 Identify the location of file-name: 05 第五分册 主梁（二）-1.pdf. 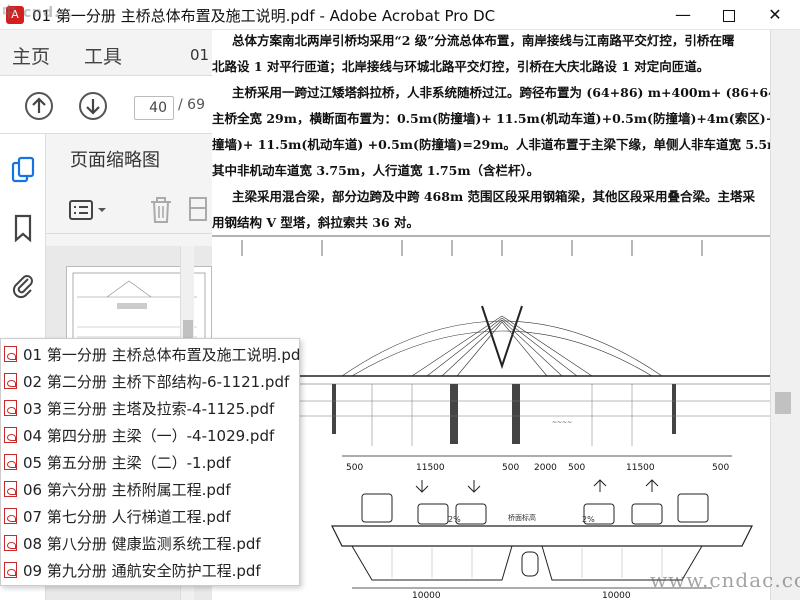
(127, 463).